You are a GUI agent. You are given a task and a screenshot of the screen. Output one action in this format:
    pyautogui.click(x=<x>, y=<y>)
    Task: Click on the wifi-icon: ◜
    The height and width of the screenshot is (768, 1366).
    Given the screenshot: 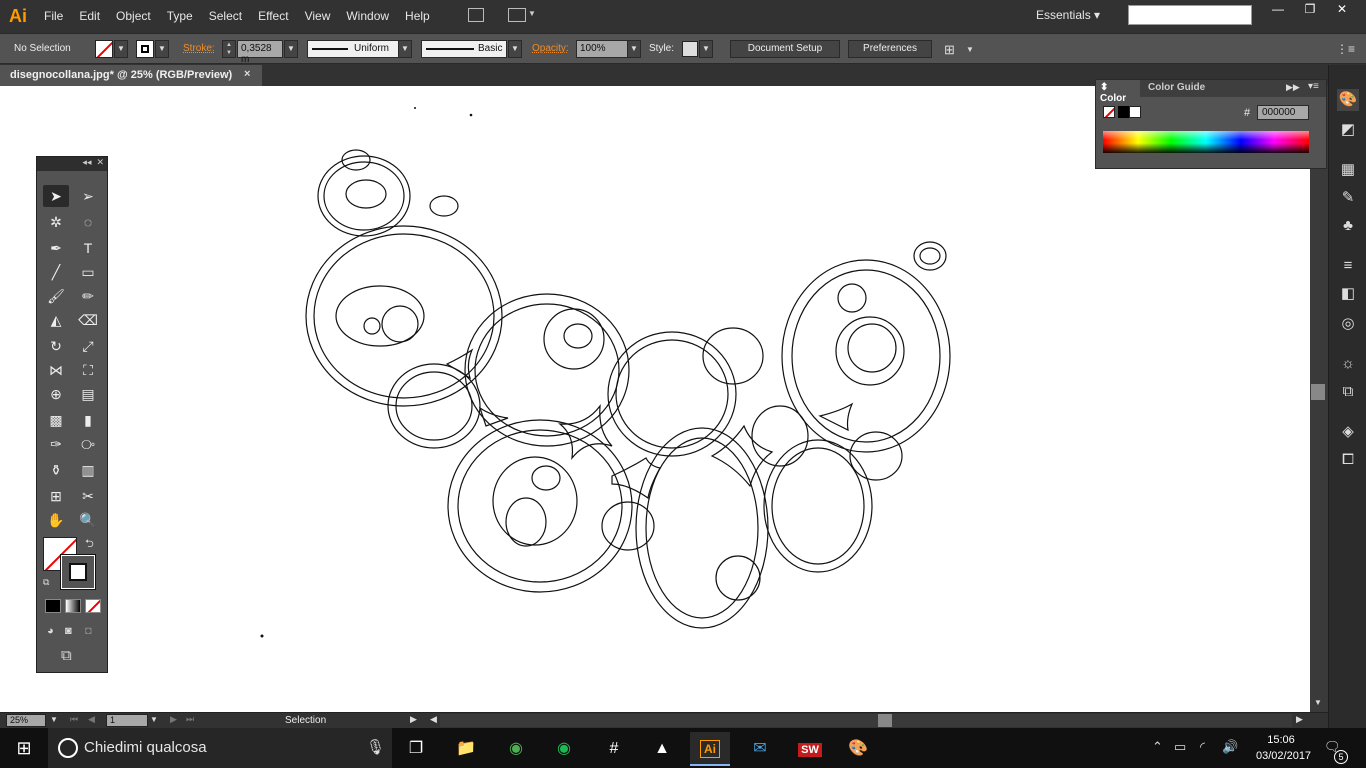 What is the action you would take?
    pyautogui.click(x=1202, y=747)
    